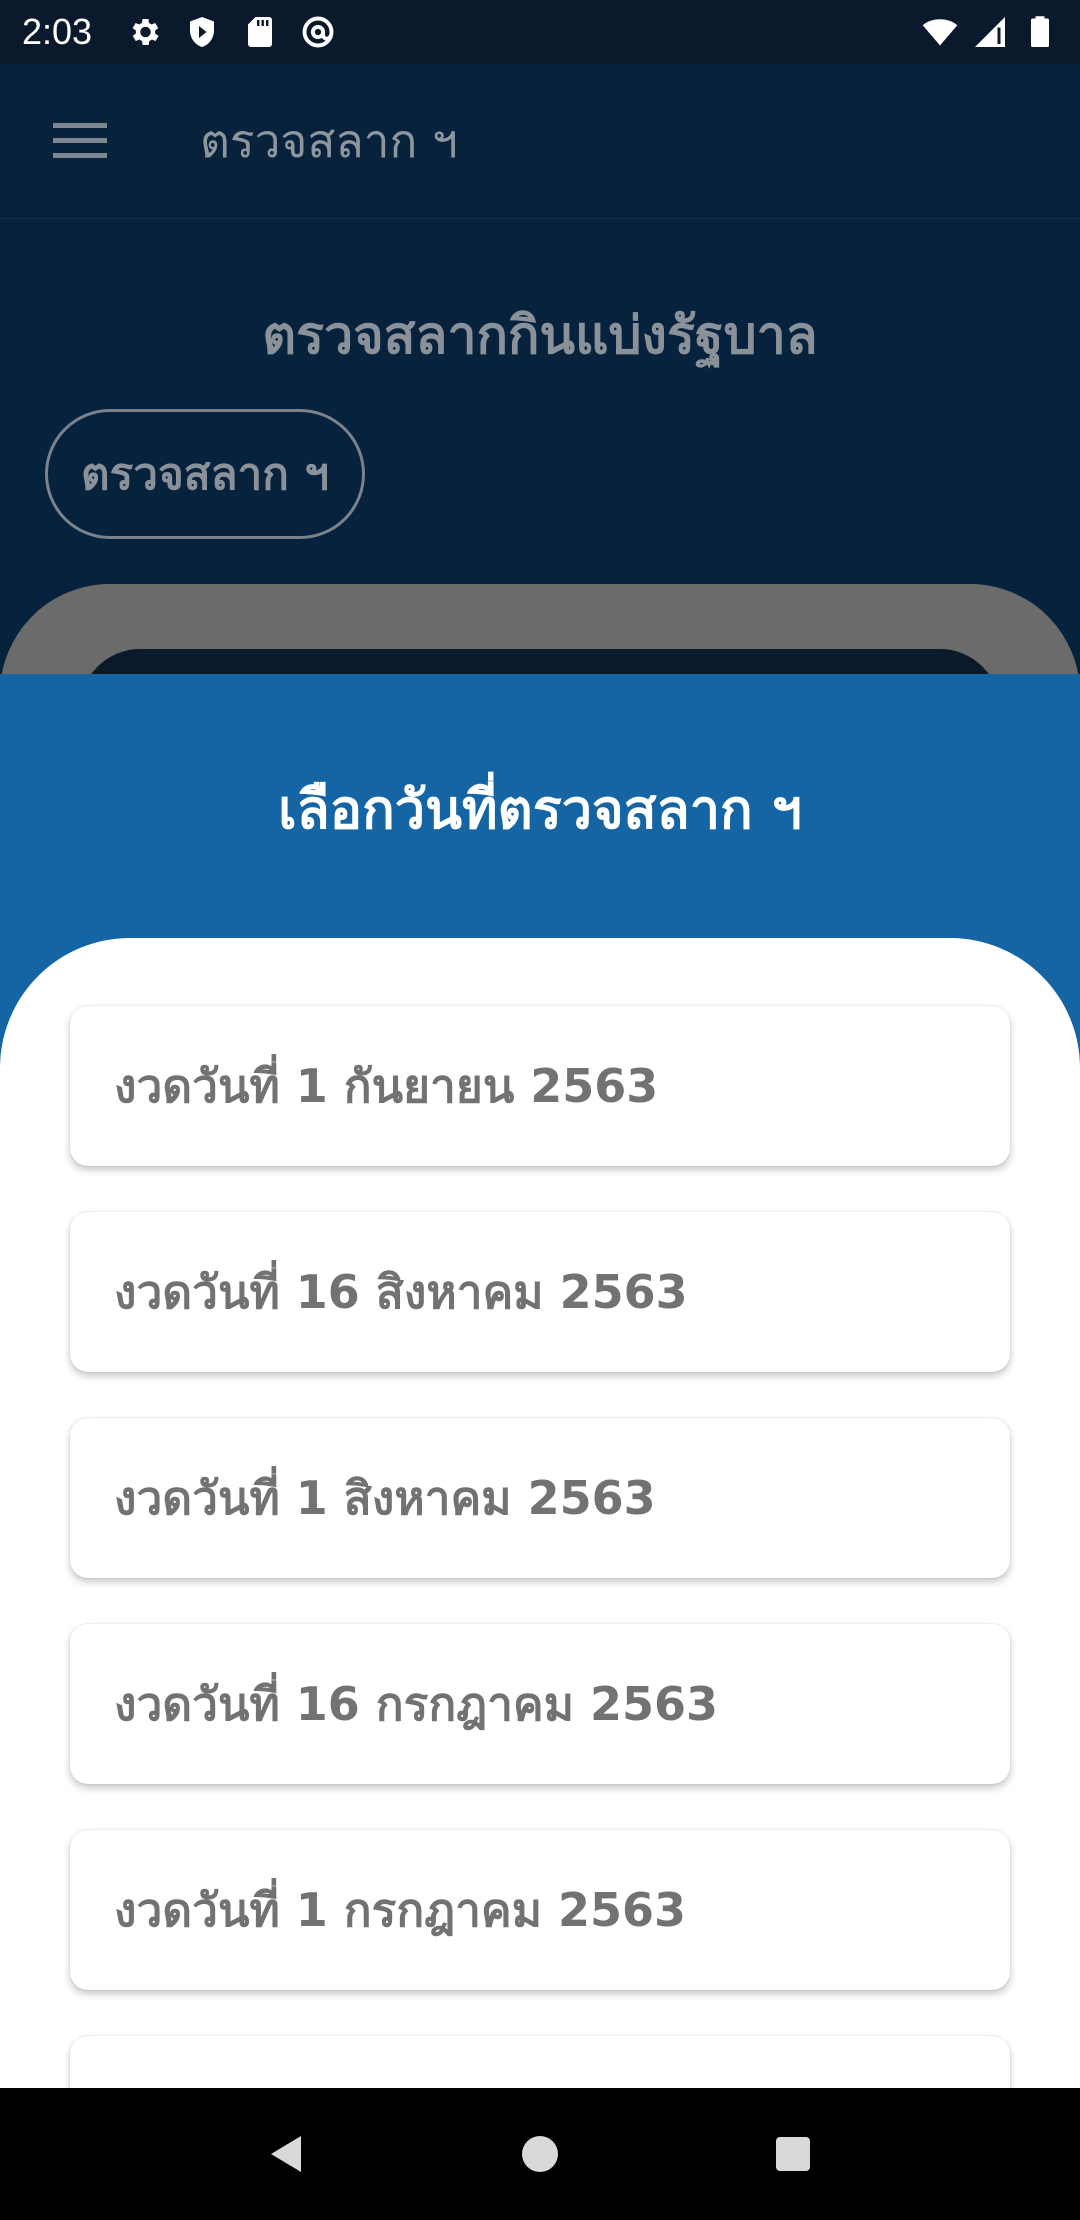 Image resolution: width=1080 pixels, height=2220 pixels. I want to click on recents-icon, so click(793, 2154).